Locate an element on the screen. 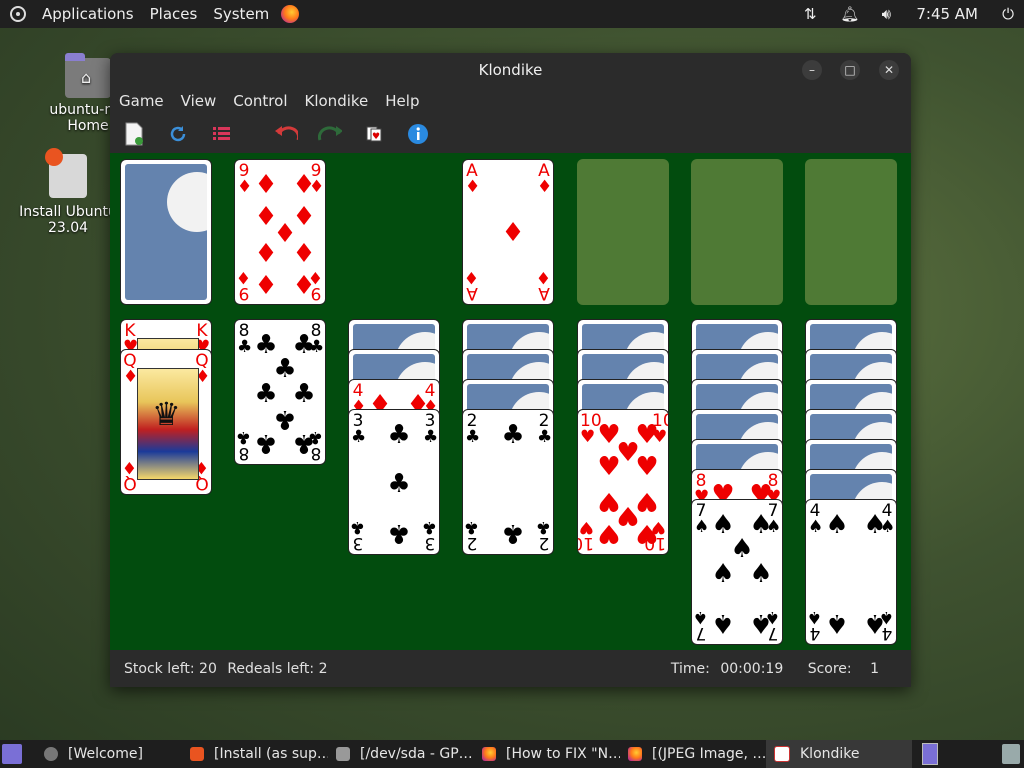  card-corner-index: 10♥ is located at coordinates (591, 429).